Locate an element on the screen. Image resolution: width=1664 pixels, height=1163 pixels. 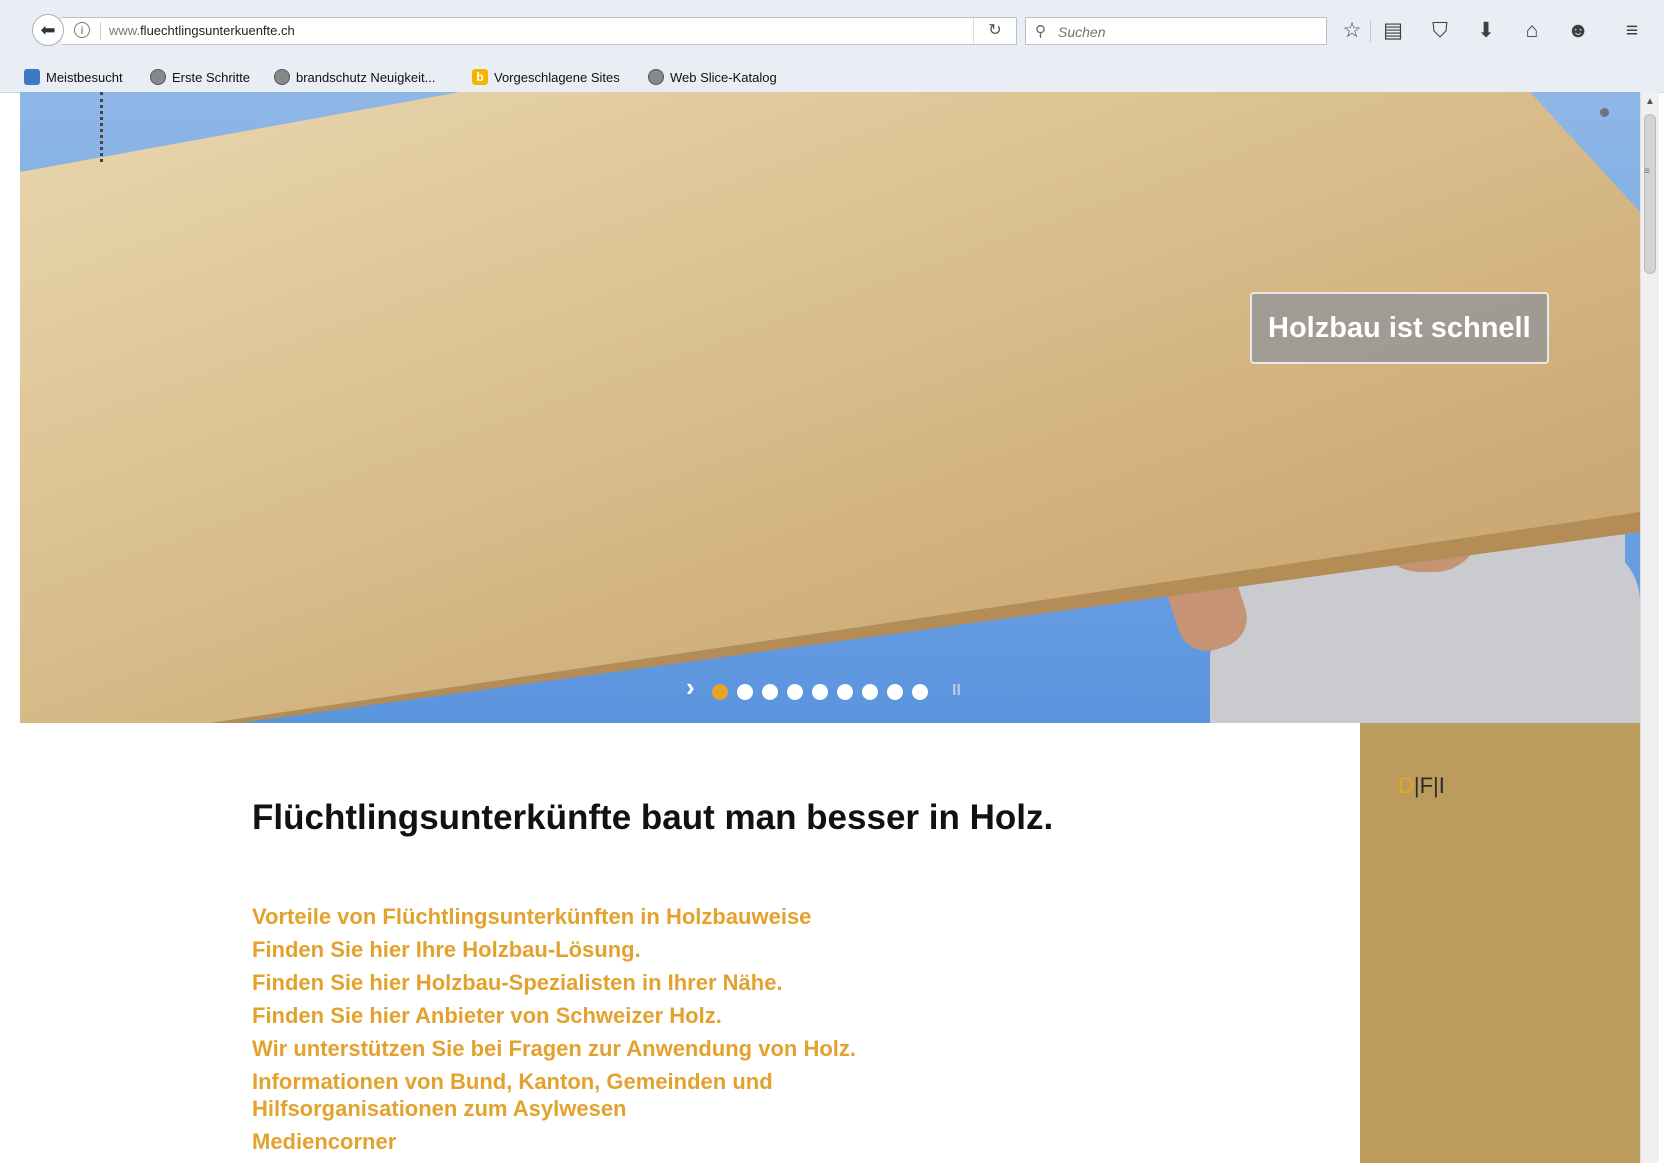
hero-image-chain is located at coordinates (105, 127).